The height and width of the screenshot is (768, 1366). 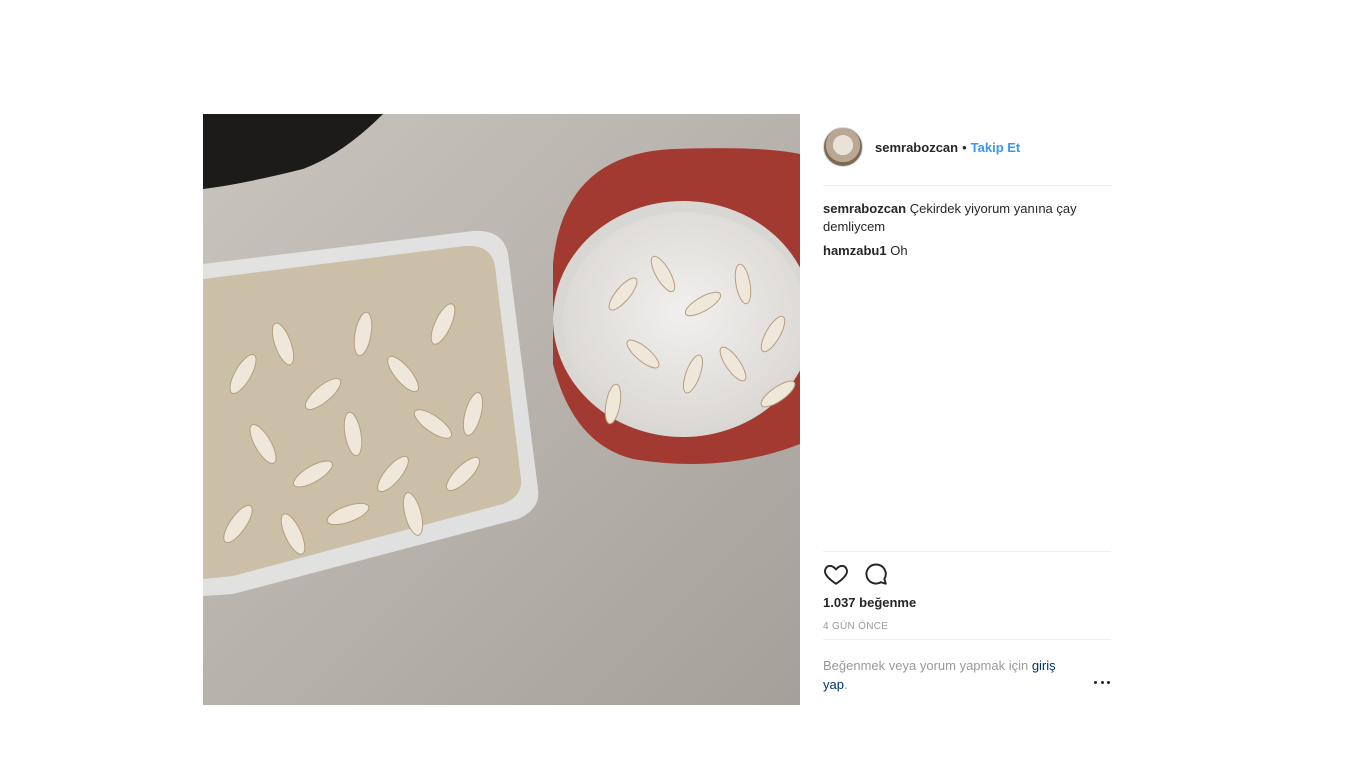 I want to click on comment-text: Oh, so click(x=899, y=250).